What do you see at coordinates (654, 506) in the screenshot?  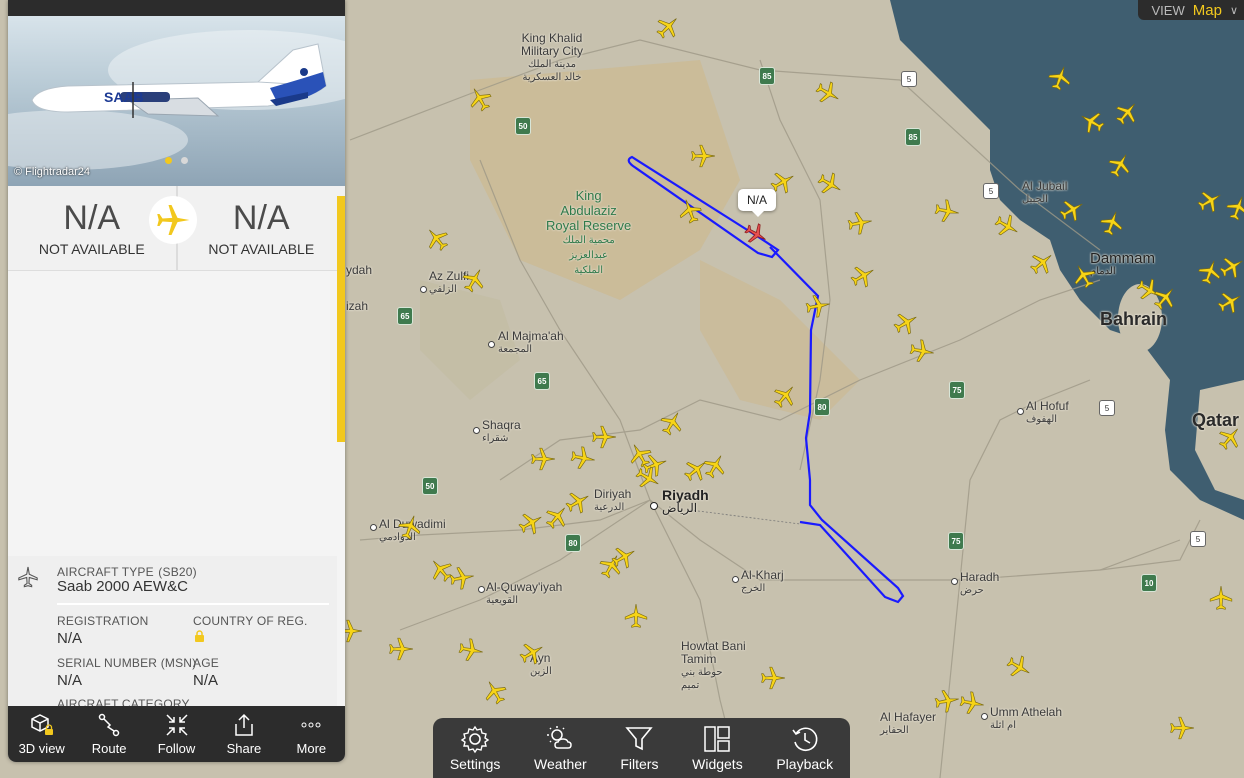 I see `capital-marker` at bounding box center [654, 506].